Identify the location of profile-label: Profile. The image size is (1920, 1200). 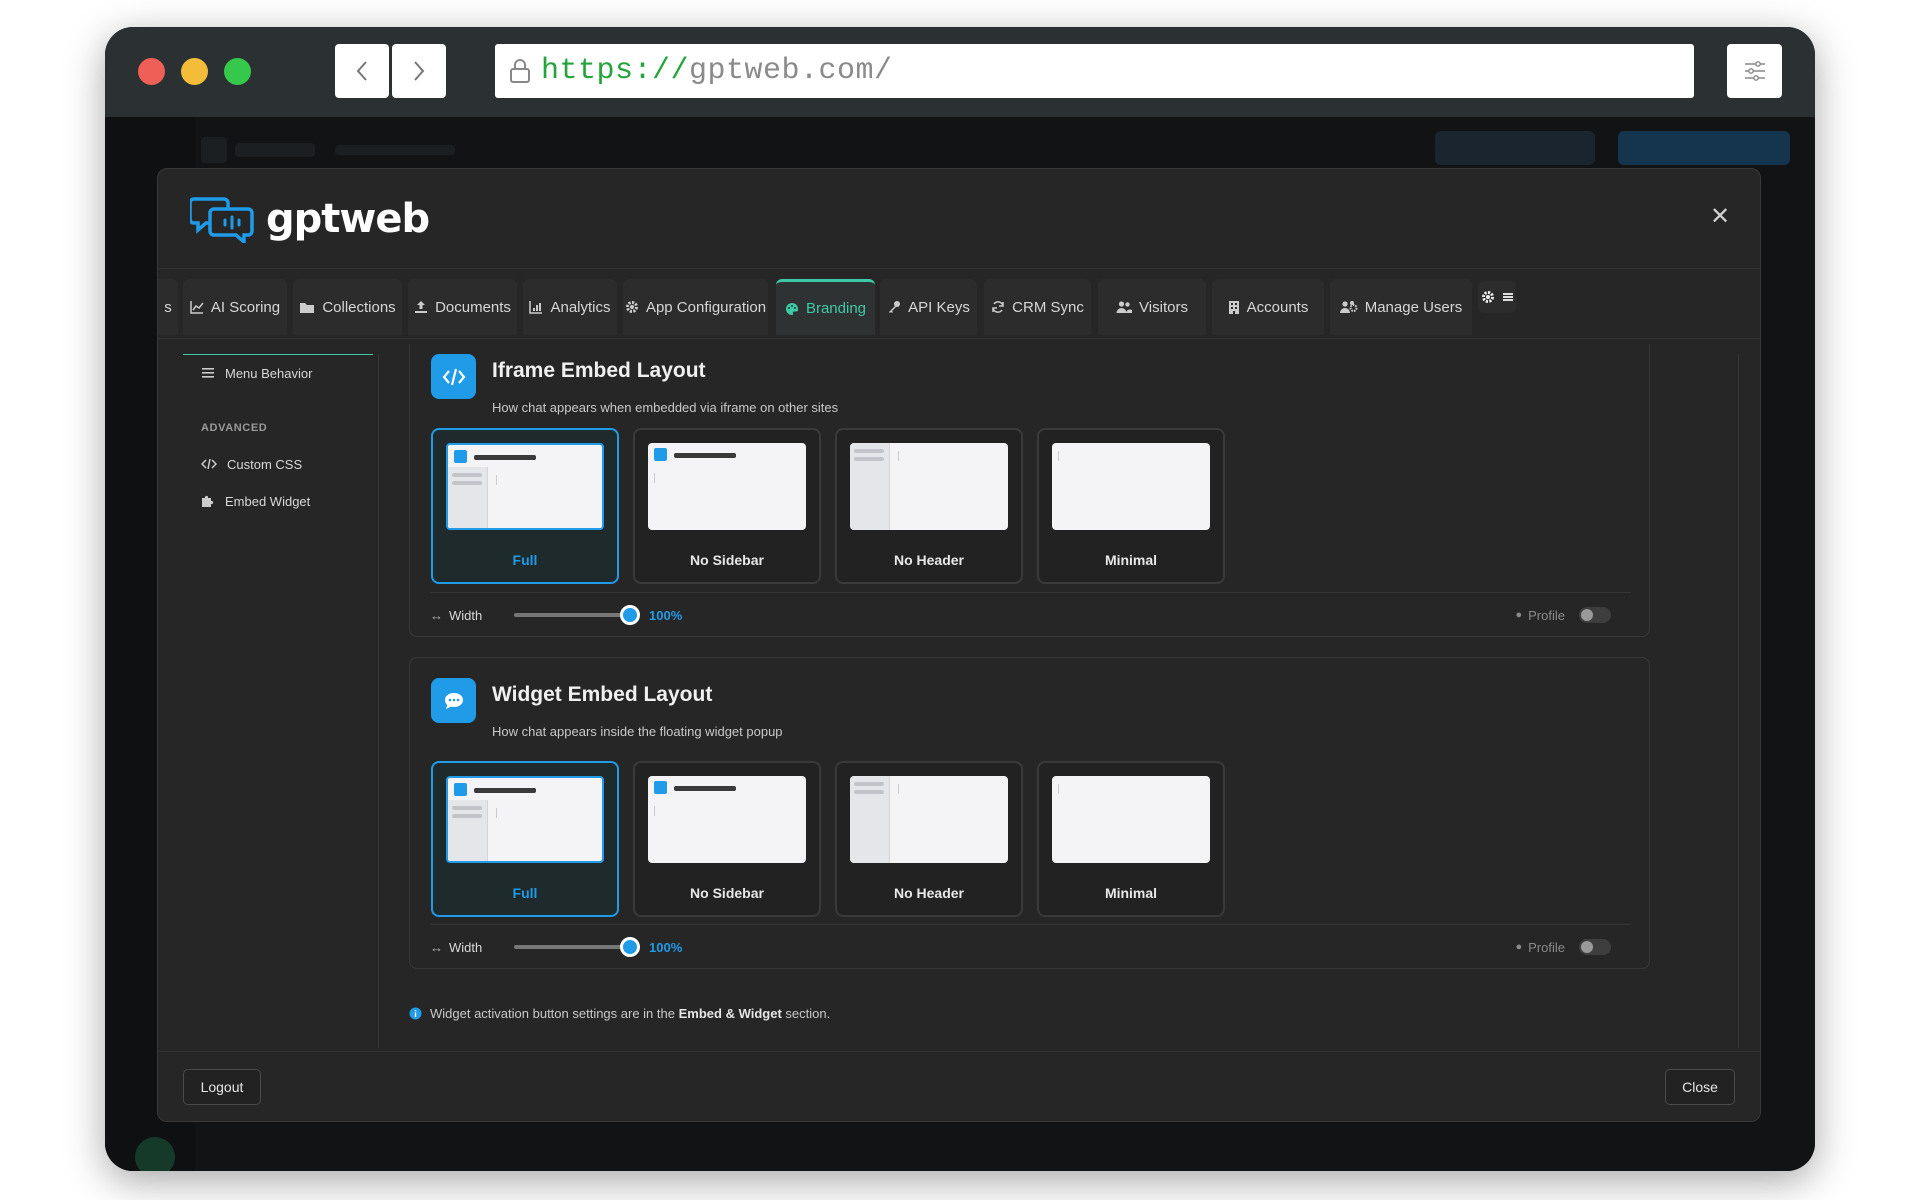
(1546, 615).